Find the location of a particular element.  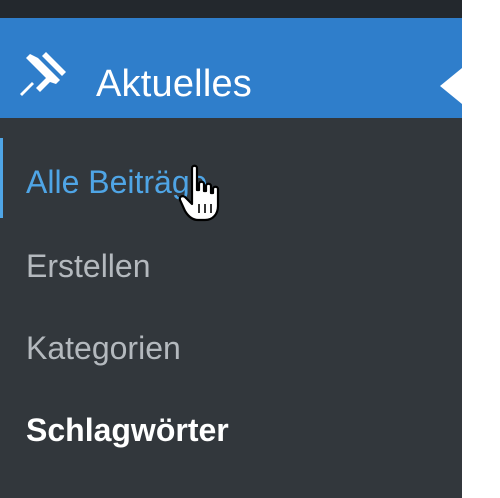

submenu-focus-bar is located at coordinates (1, 178).